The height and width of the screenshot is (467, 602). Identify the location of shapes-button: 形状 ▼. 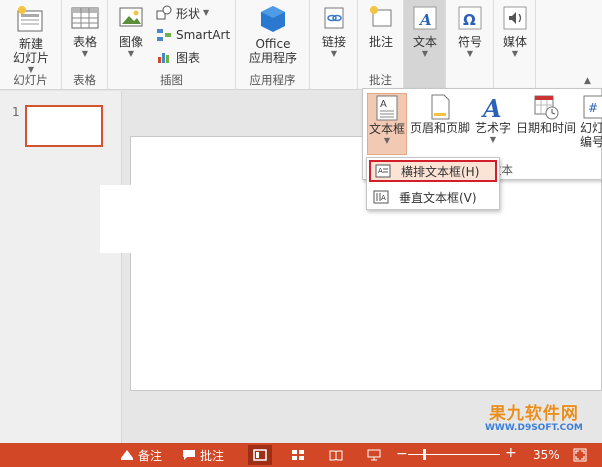
(182, 13).